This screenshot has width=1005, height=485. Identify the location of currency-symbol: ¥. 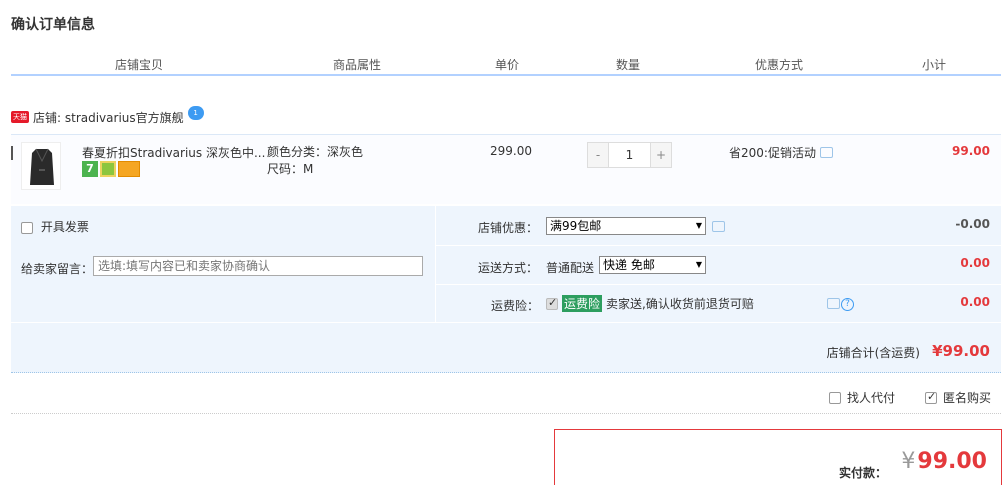
(908, 461).